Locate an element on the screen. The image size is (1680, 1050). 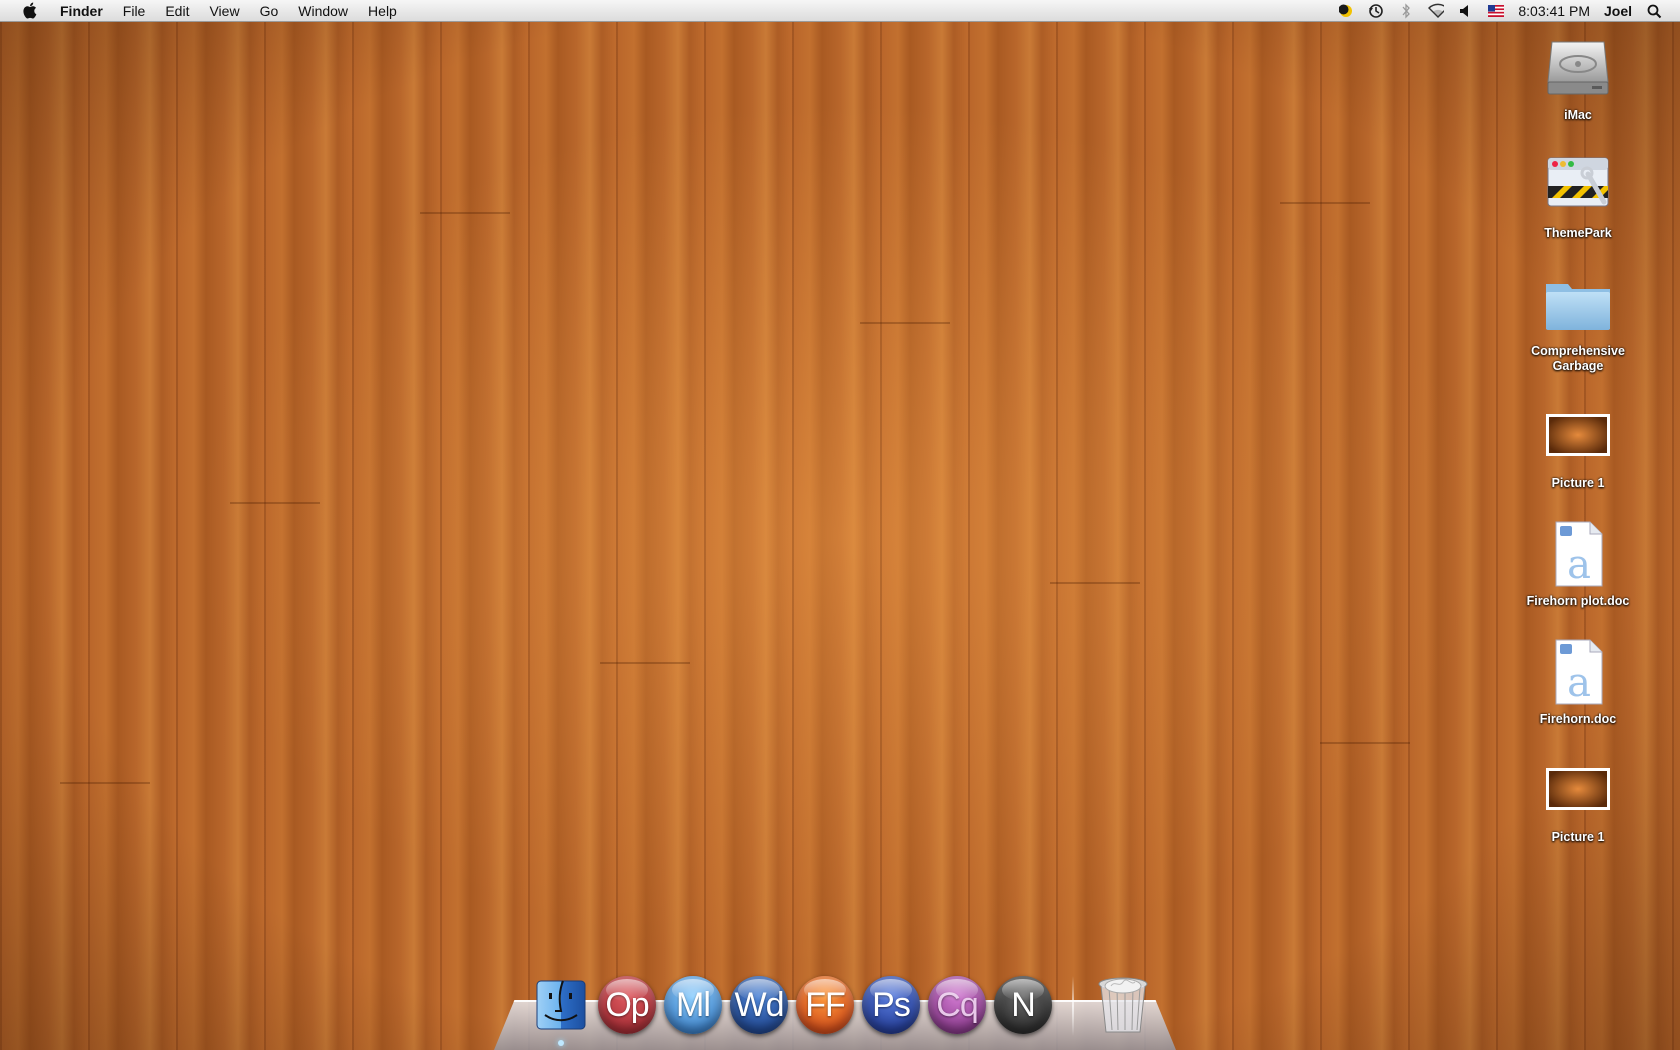
apple-menu-icon is located at coordinates (29, 11).